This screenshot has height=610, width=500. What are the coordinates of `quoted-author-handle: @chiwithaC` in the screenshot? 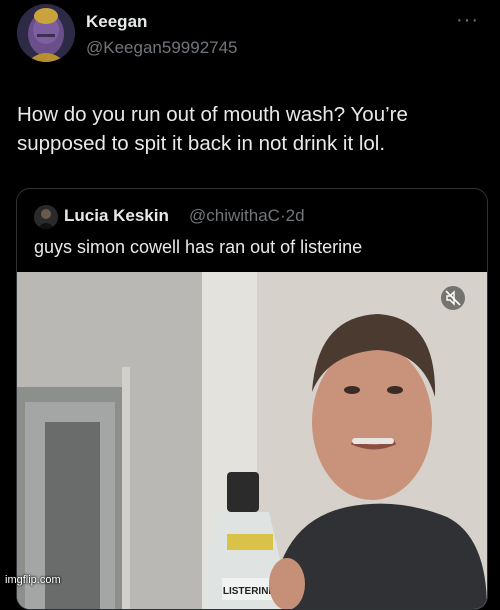 It's located at (234, 215).